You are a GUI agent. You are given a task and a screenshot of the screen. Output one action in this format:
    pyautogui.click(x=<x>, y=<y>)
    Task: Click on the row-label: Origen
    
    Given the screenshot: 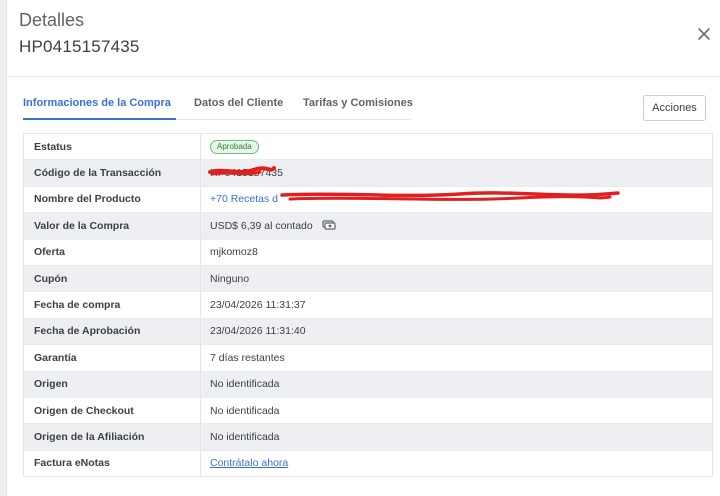 What is the action you would take?
    pyautogui.click(x=112, y=384)
    